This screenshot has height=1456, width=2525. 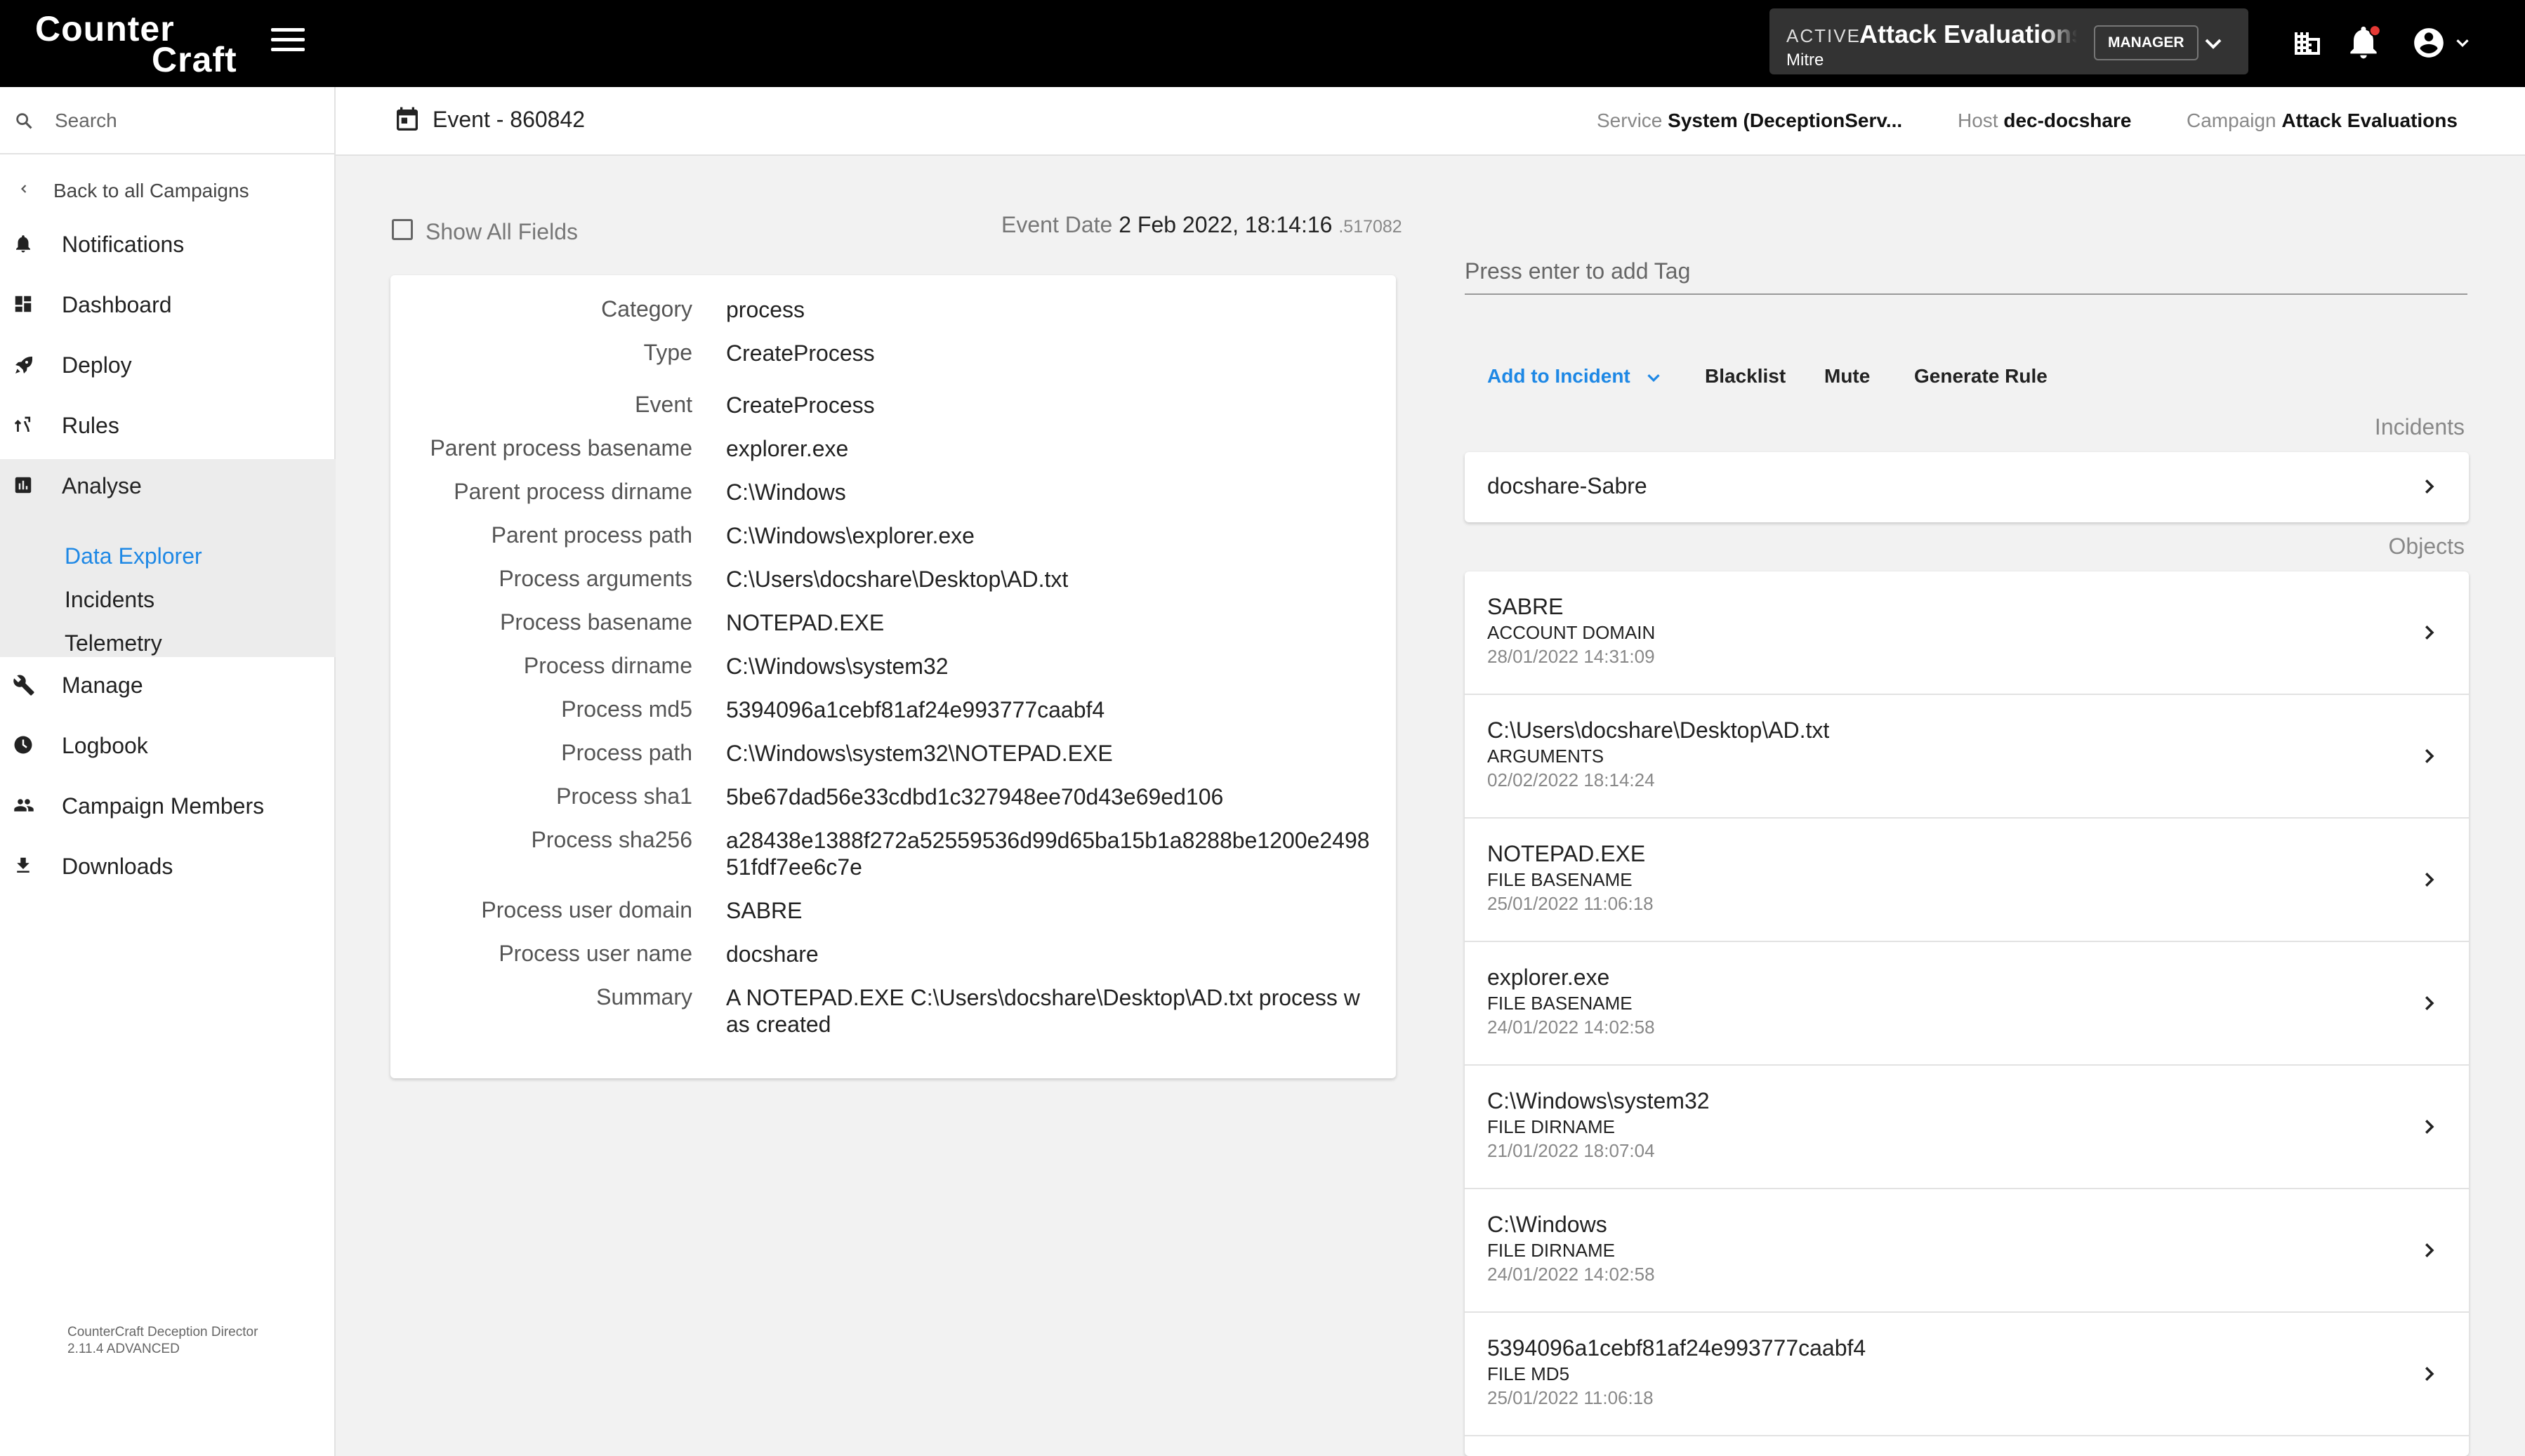 I want to click on chevron-left-icon, so click(x=23, y=189).